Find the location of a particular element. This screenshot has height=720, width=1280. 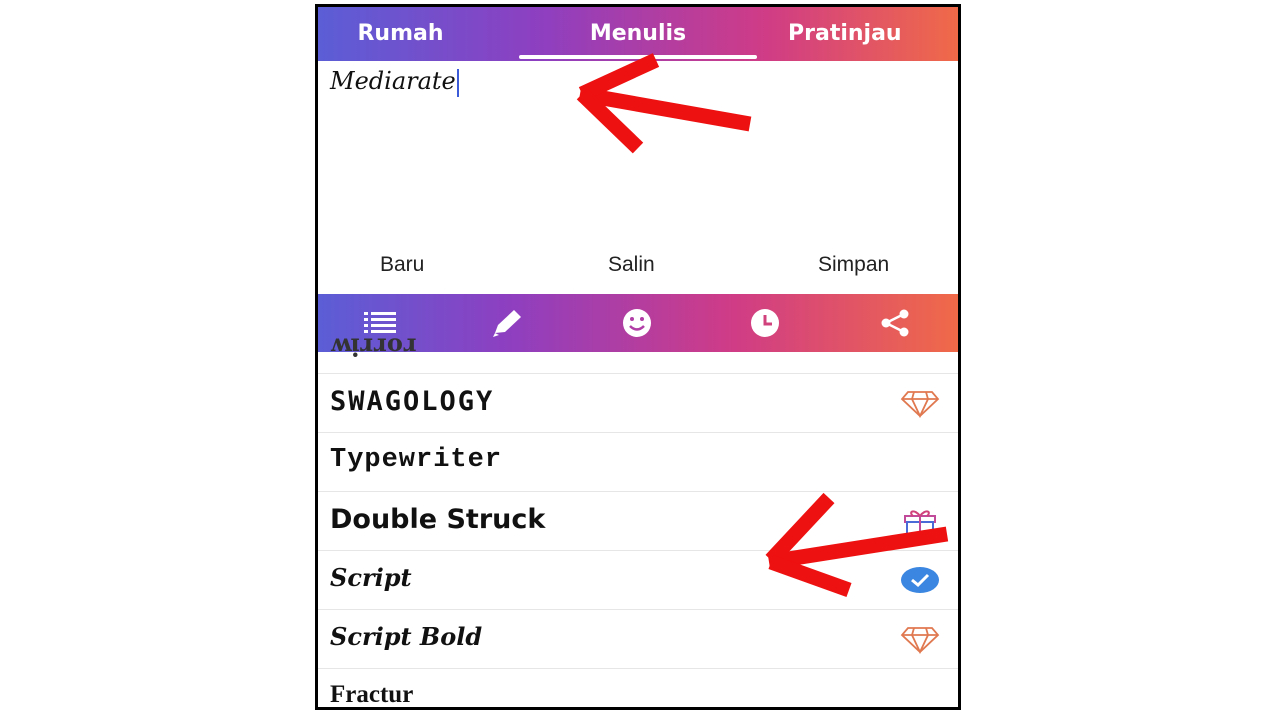

tab-home: Rumah is located at coordinates (400, 34).